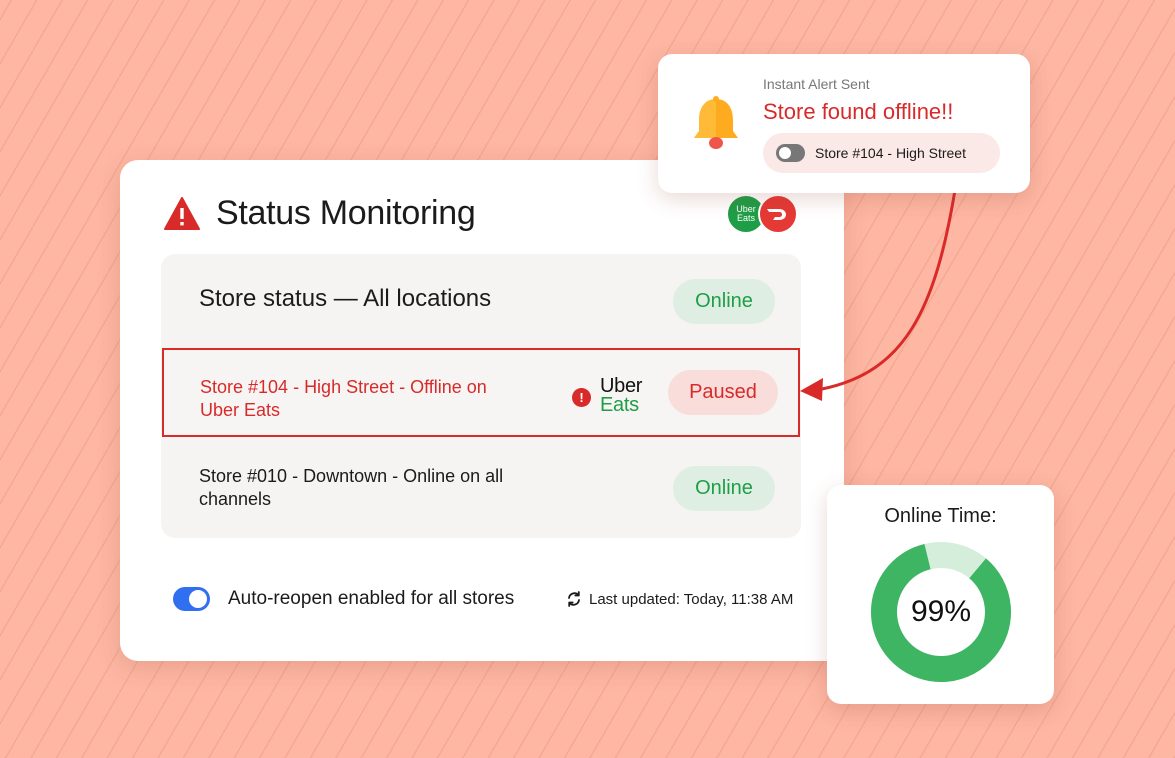  Describe the element at coordinates (182, 213) in the screenshot. I see `warning-icon` at that location.